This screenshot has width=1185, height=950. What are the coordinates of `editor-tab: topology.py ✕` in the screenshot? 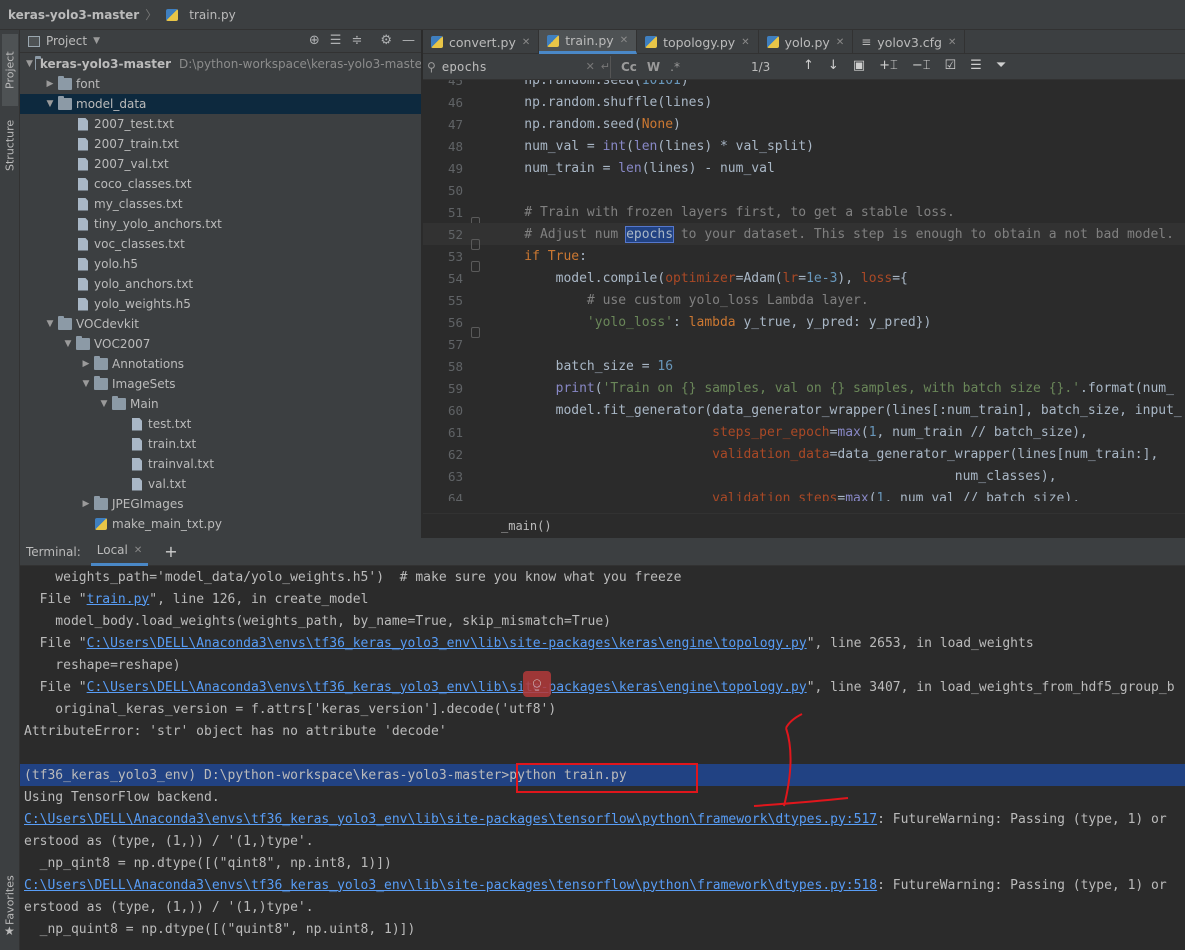 It's located at (698, 42).